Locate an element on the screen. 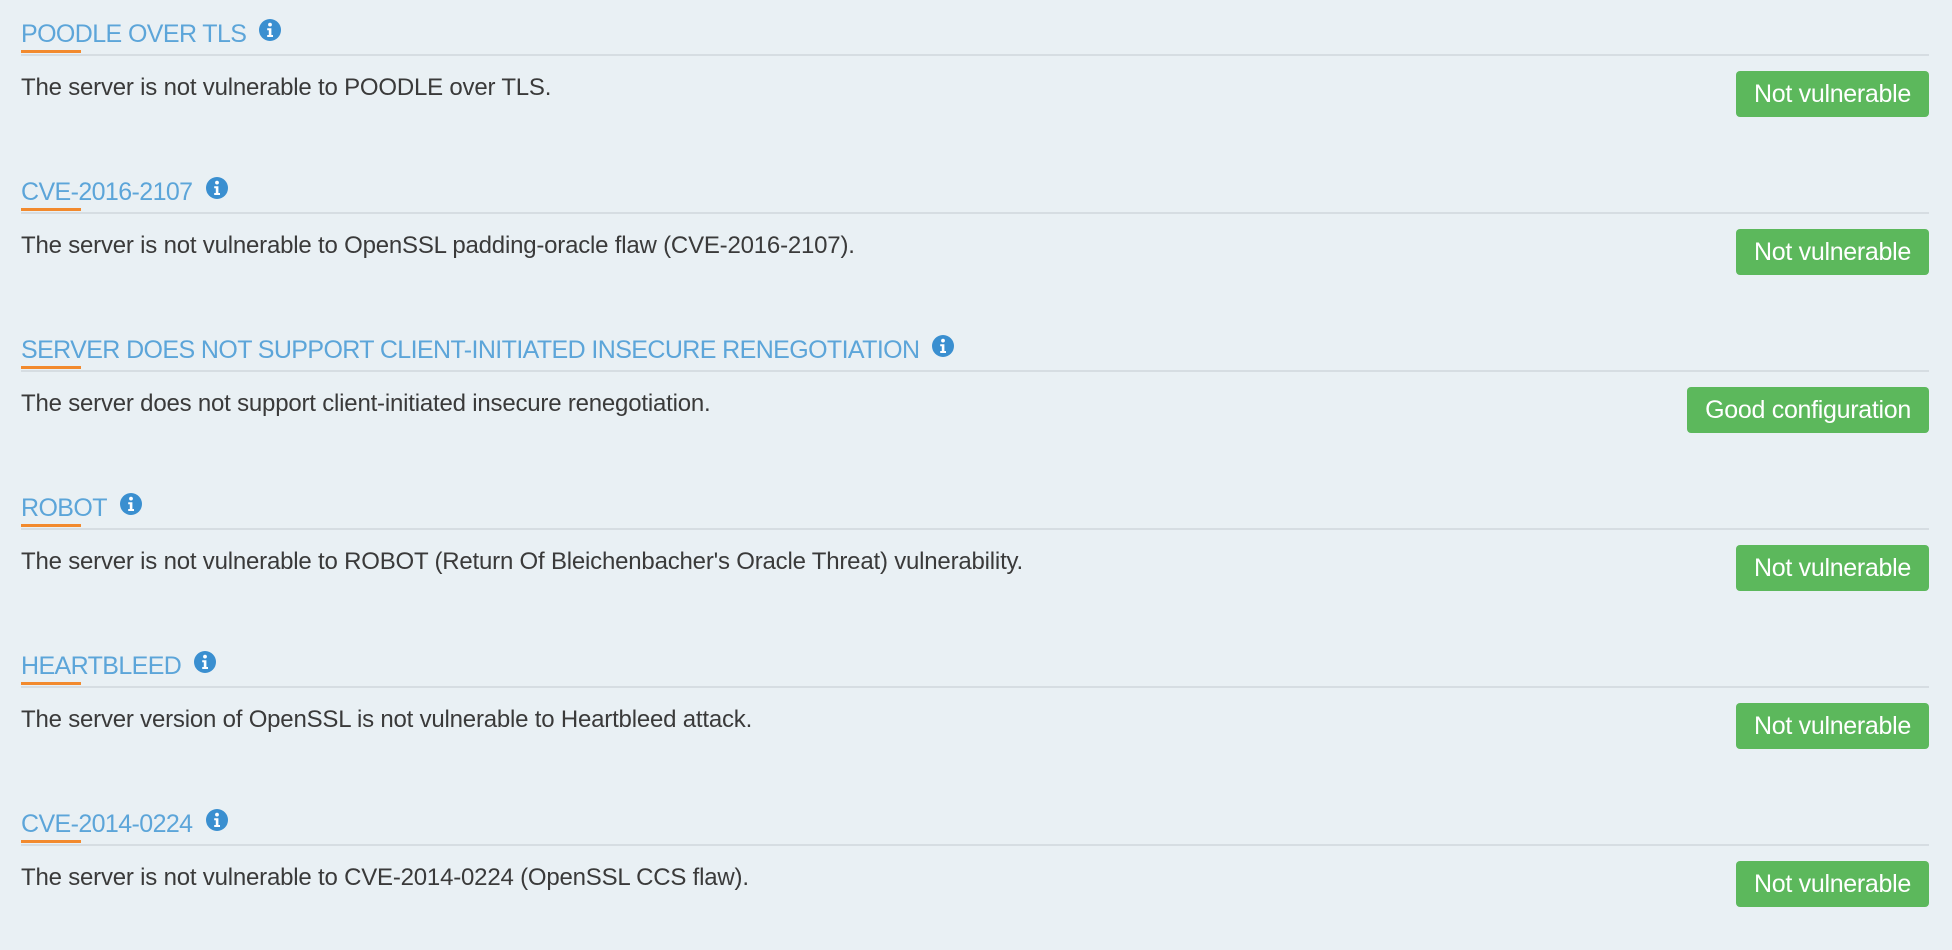 The height and width of the screenshot is (950, 1952). section-header: ROBOT is located at coordinates (82, 508).